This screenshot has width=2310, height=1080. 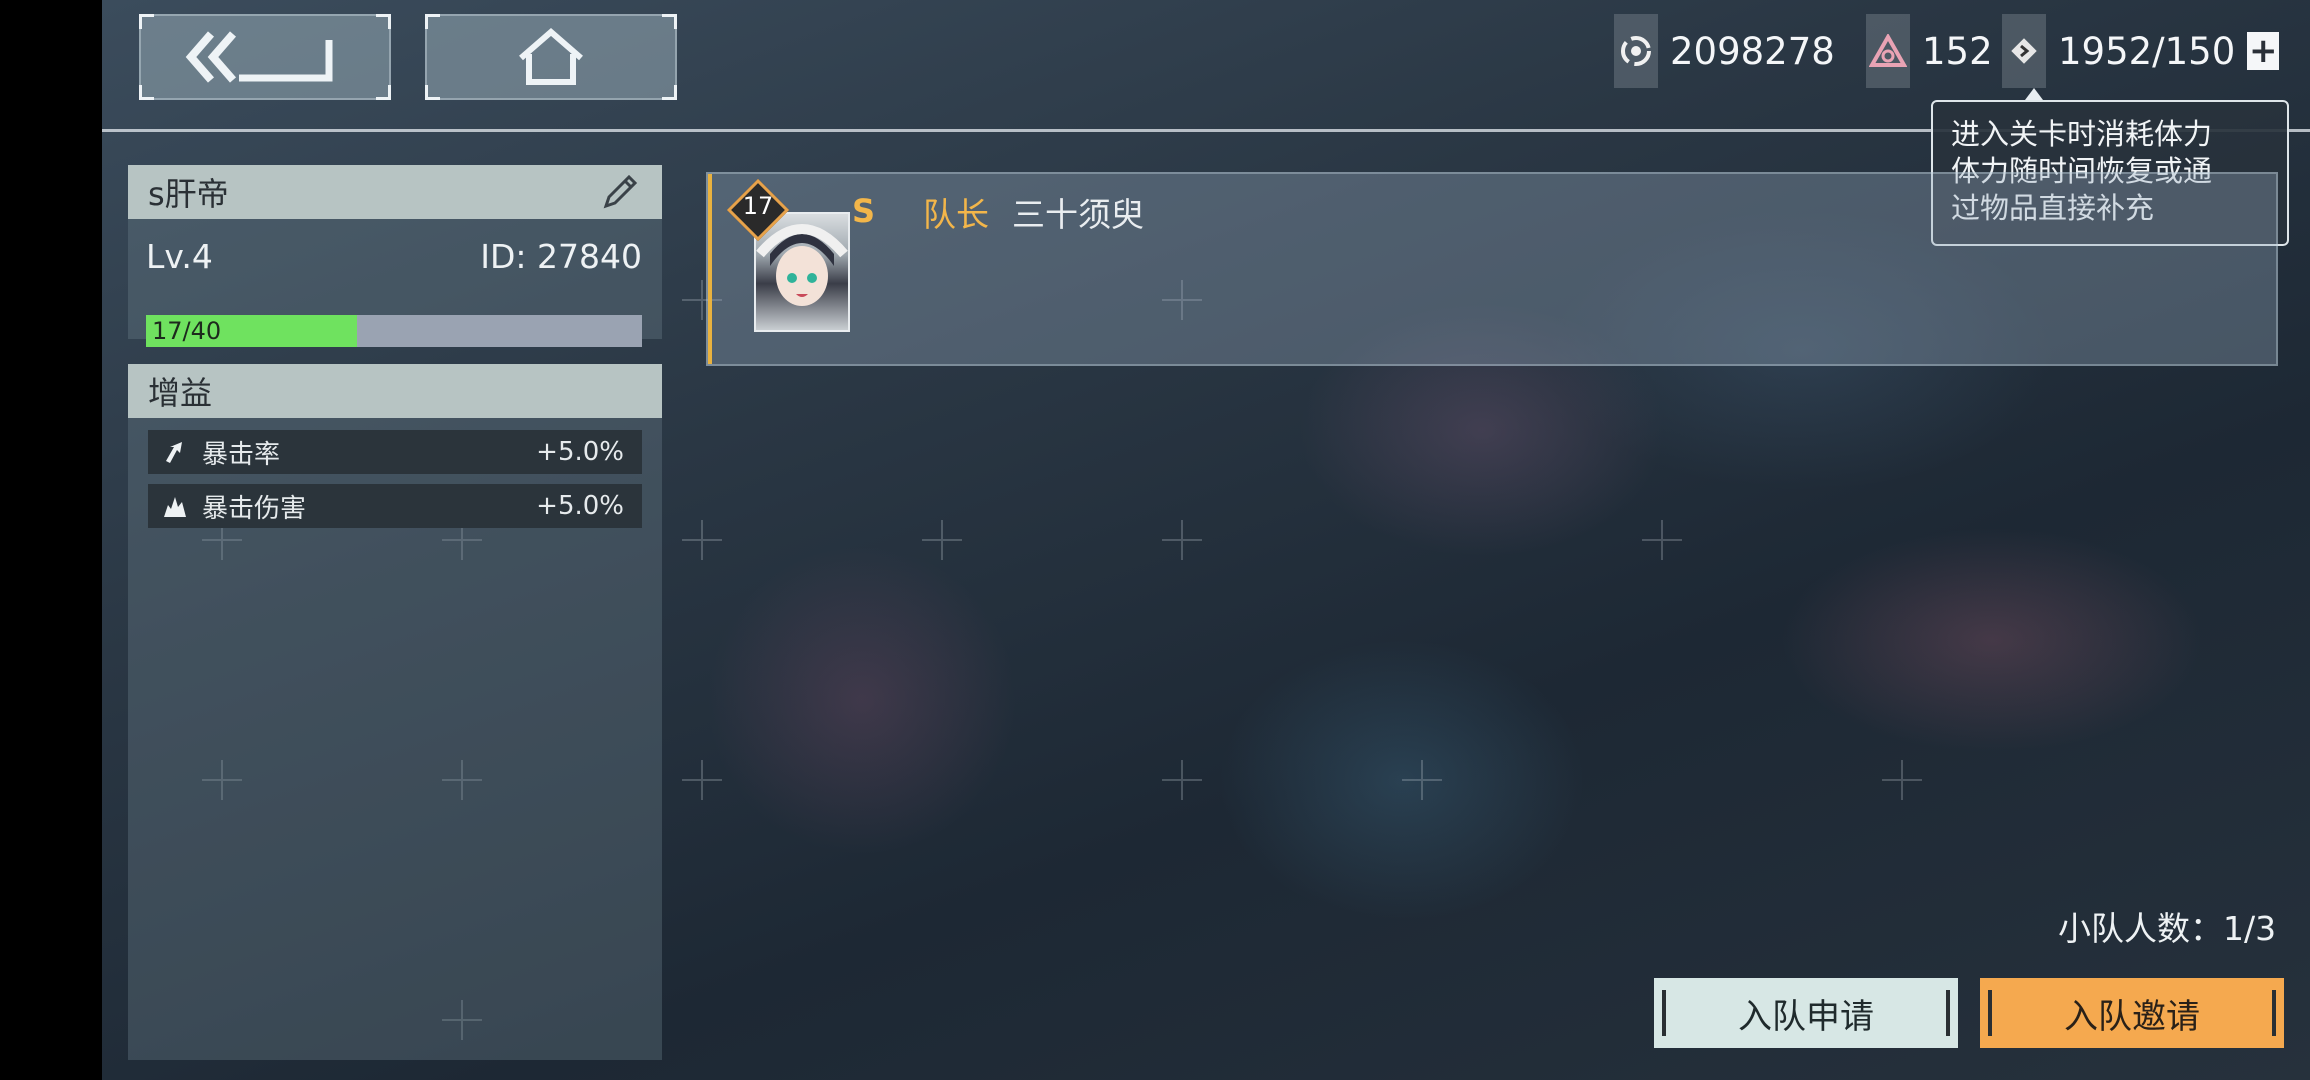 I want to click on buffs-panel: 增益 暴击率 +5.0% 暴击伤害 +5.0%, so click(x=395, y=712).